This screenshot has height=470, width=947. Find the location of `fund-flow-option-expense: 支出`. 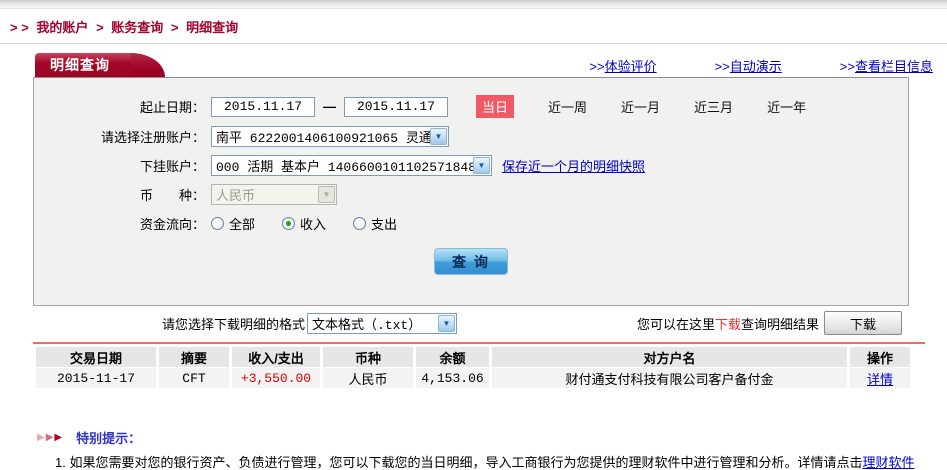

fund-flow-option-expense: 支出 is located at coordinates (375, 223).